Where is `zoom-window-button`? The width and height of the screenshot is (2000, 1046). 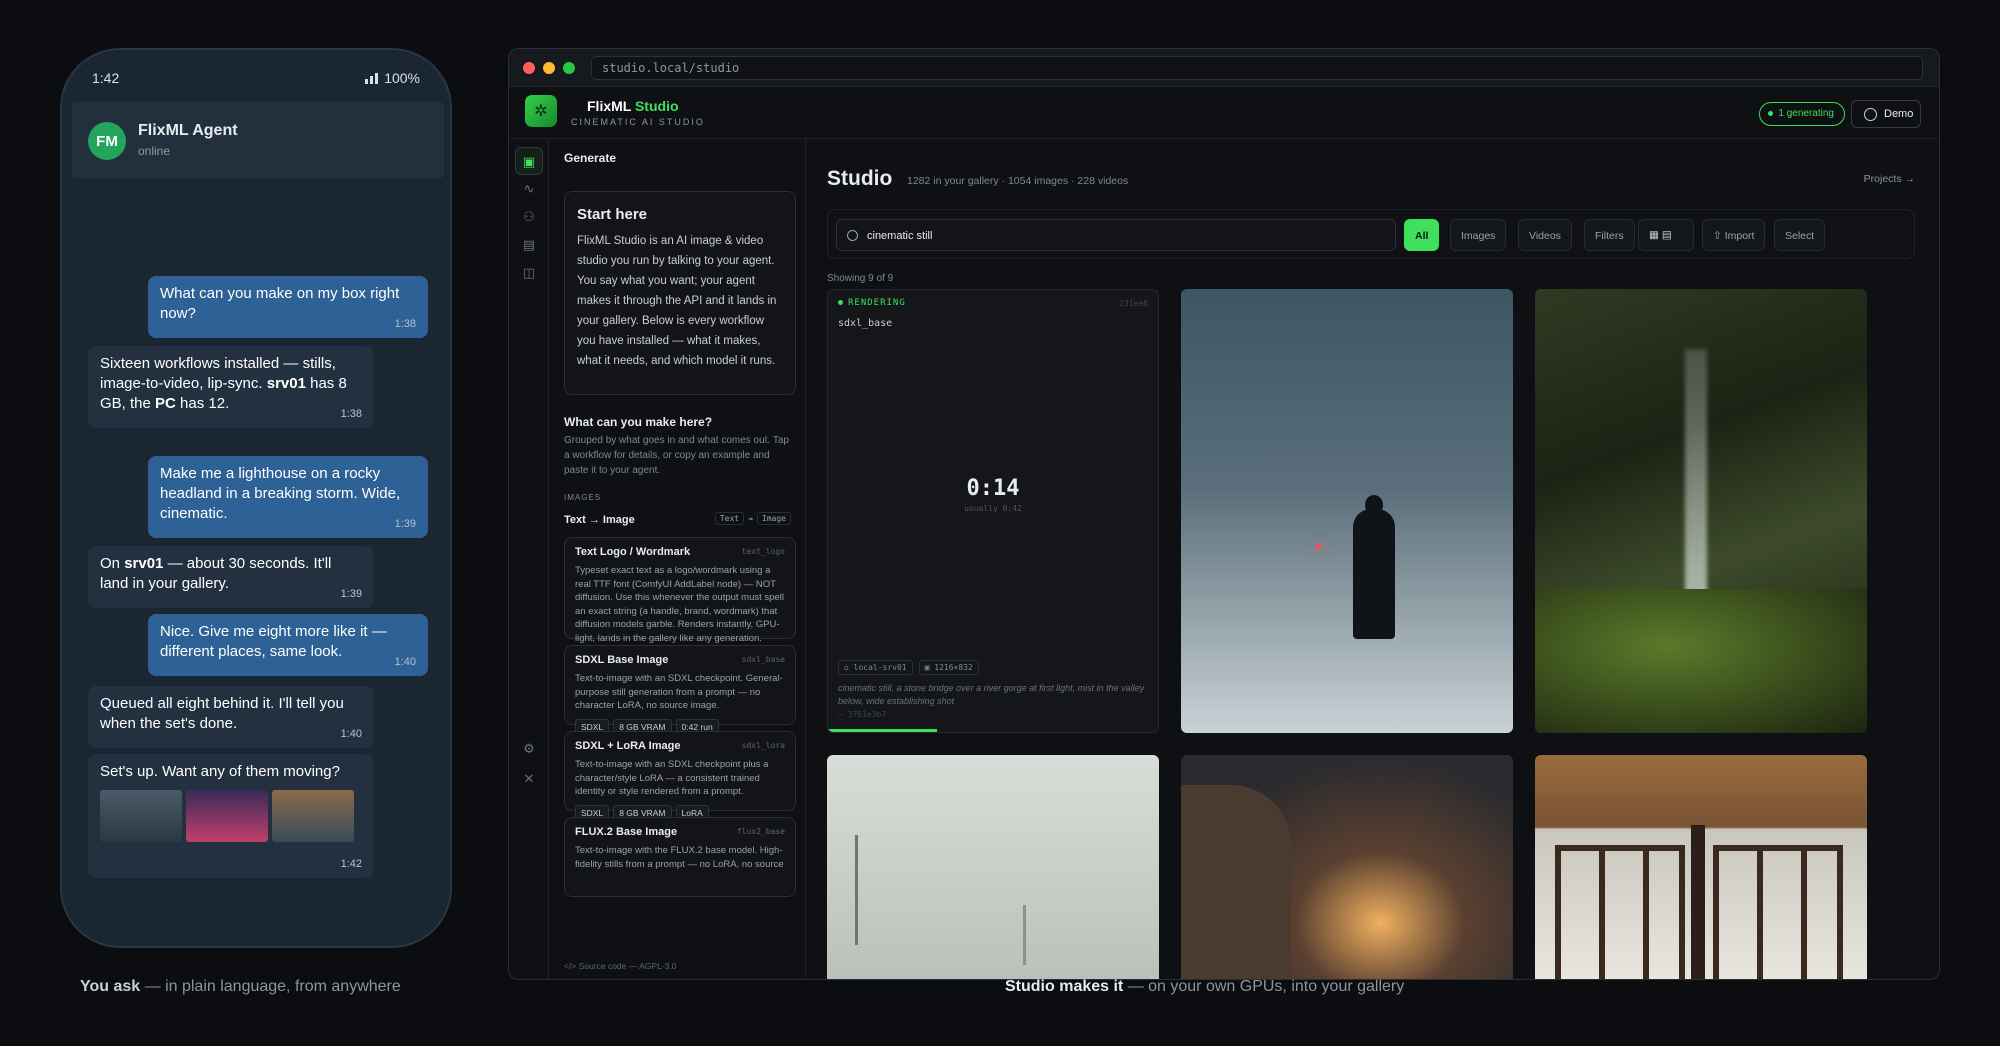
zoom-window-button is located at coordinates (569, 68).